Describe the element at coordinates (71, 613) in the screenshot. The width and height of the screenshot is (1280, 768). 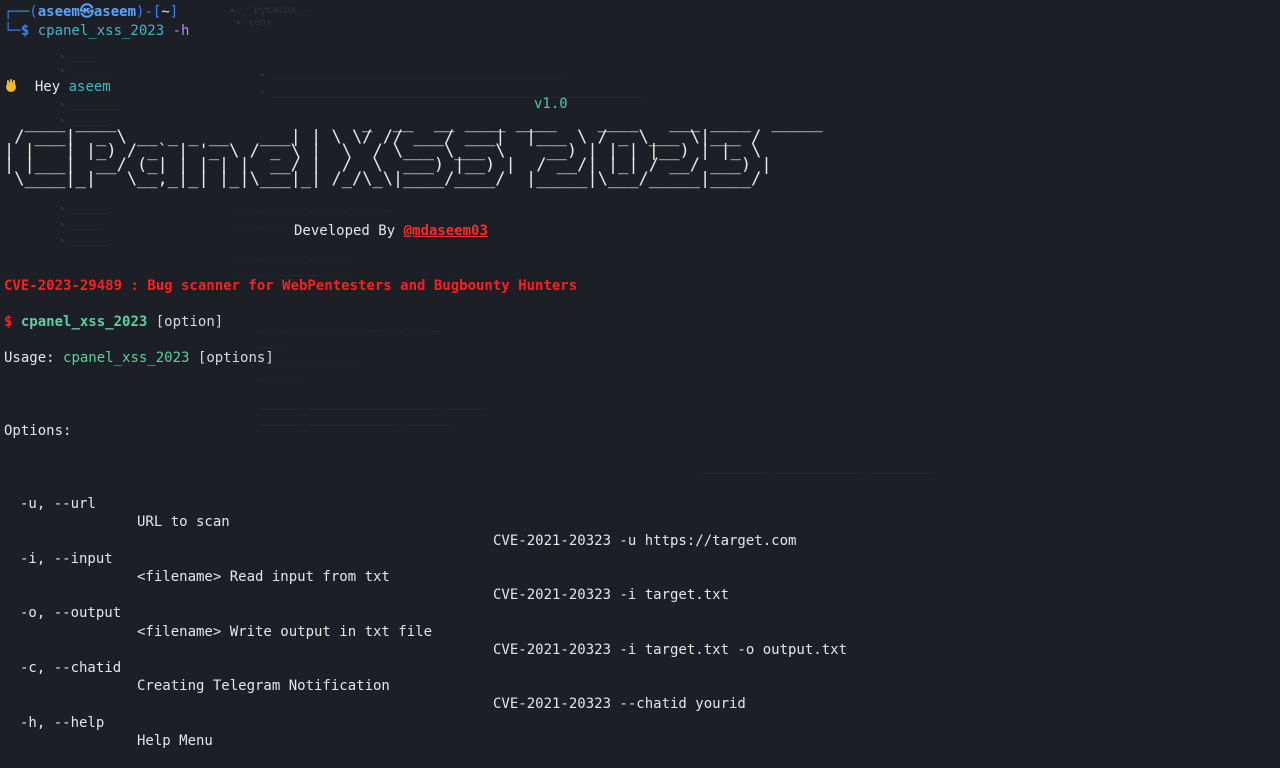
I see `option-flag: -o, --output` at that location.